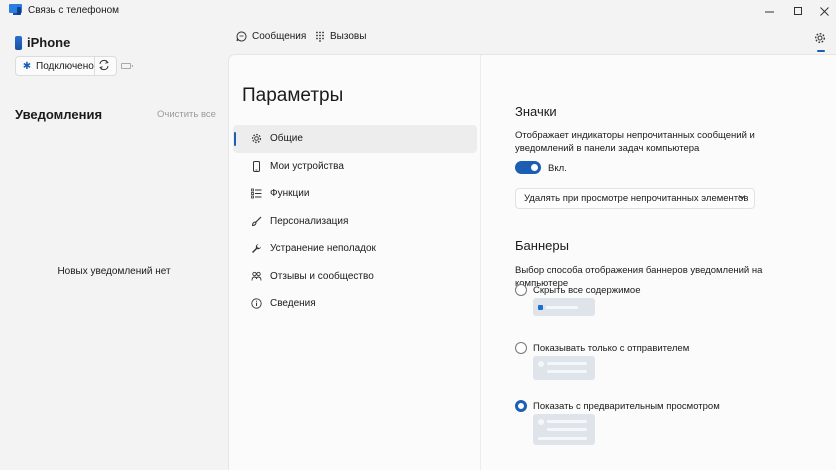  What do you see at coordinates (256, 221) in the screenshot?
I see `brush-icon` at bounding box center [256, 221].